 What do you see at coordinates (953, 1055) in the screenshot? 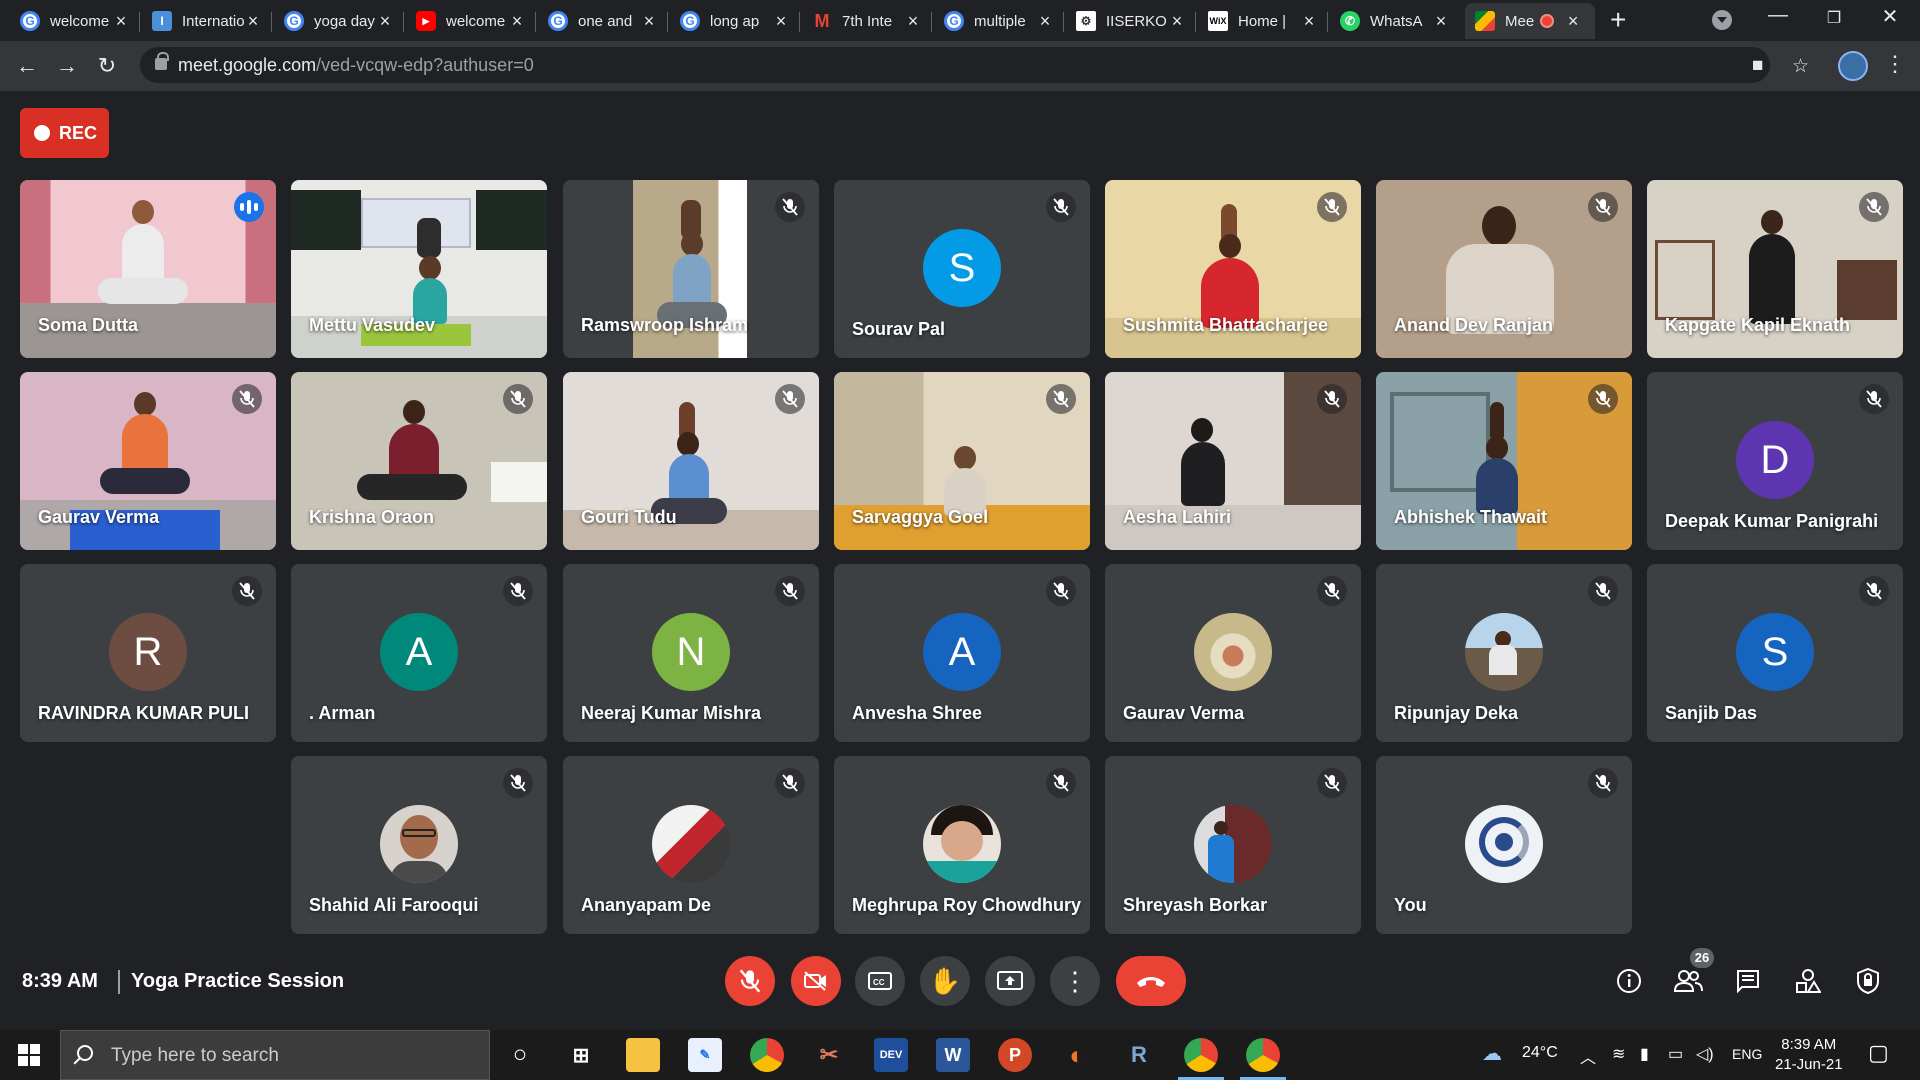
I see `word-icon: W` at bounding box center [953, 1055].